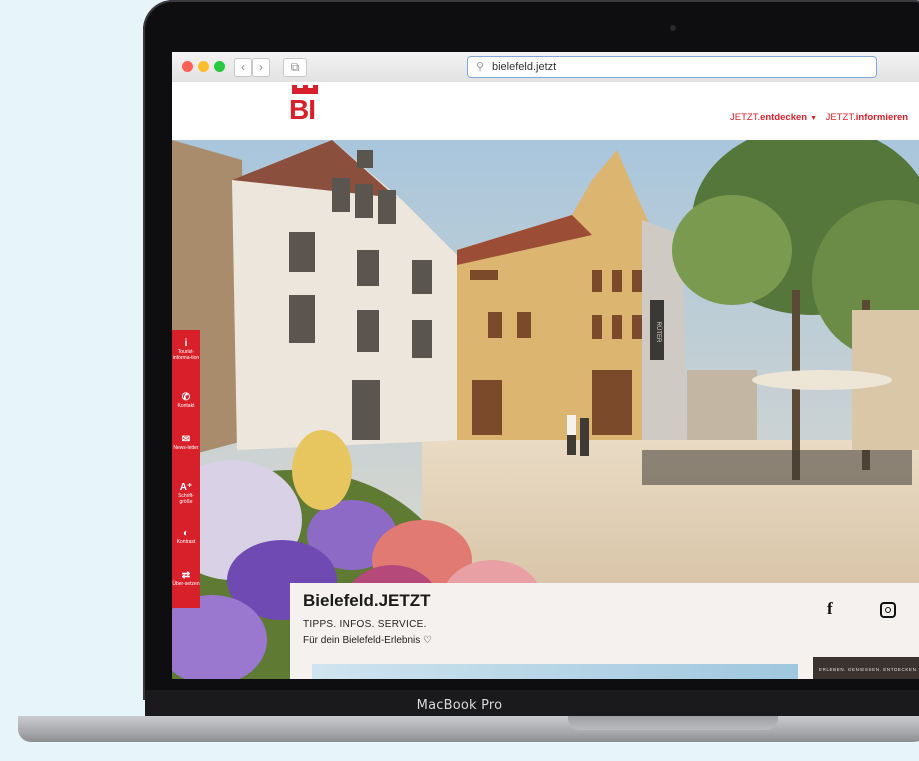 The width and height of the screenshot is (919, 761). I want to click on zoom-window-button, so click(219, 66).